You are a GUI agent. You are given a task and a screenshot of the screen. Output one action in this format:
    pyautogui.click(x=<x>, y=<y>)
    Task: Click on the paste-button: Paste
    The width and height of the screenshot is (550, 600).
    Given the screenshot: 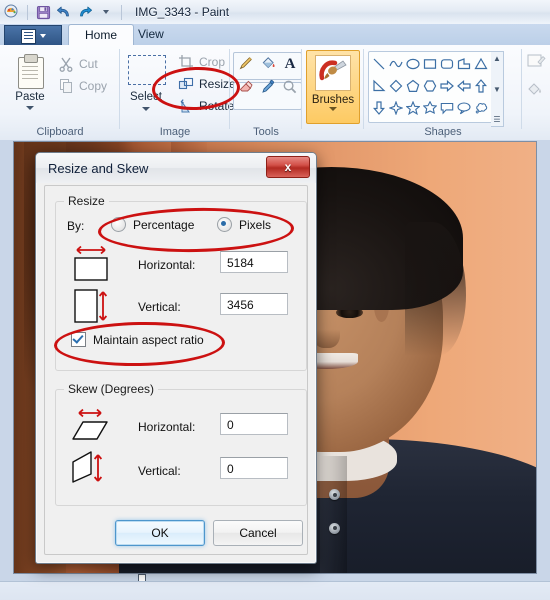 What is the action you would take?
    pyautogui.click(x=30, y=86)
    